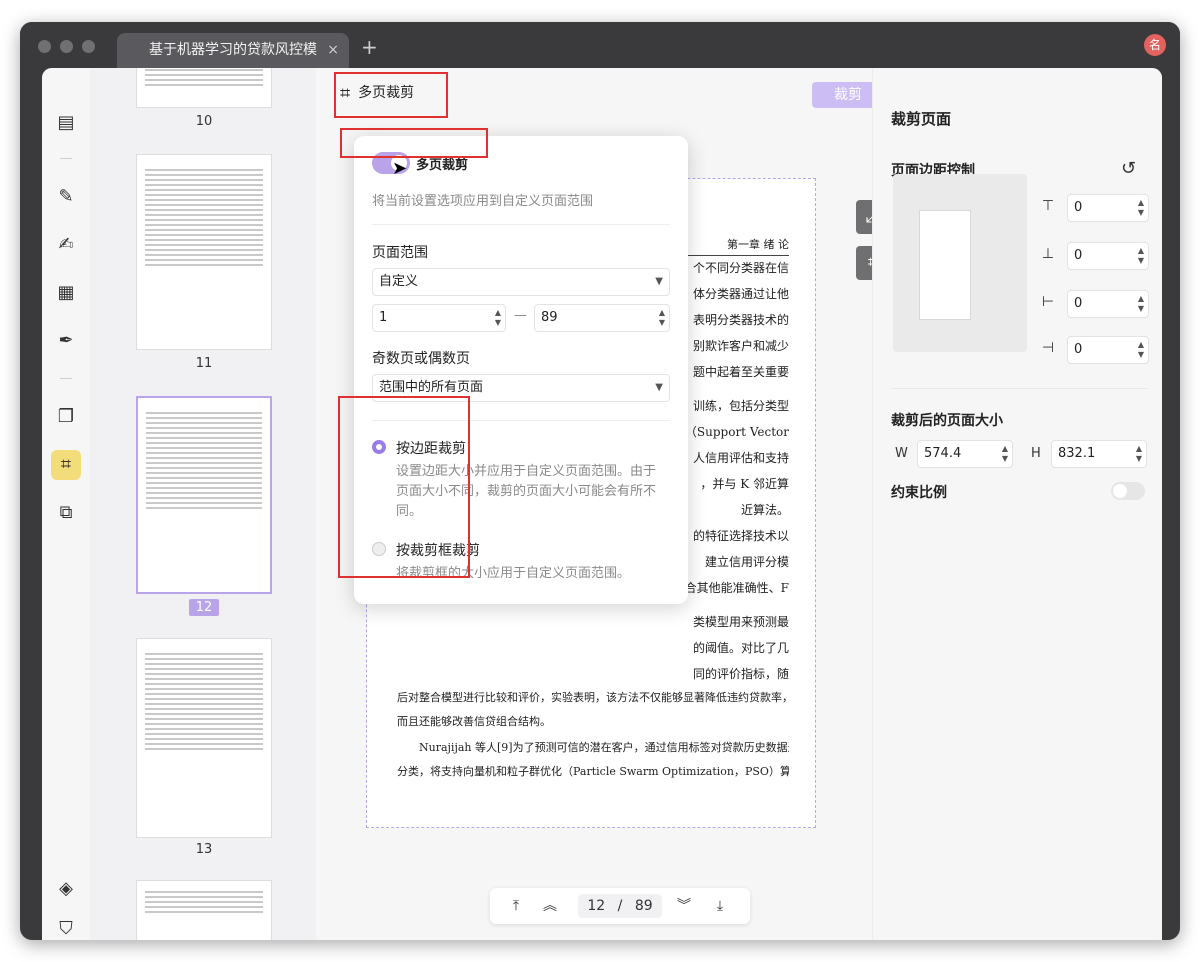 Image resolution: width=1200 pixels, height=962 pixels. Describe the element at coordinates (66, 465) in the screenshot. I see `crop-icon: ⌗` at that location.